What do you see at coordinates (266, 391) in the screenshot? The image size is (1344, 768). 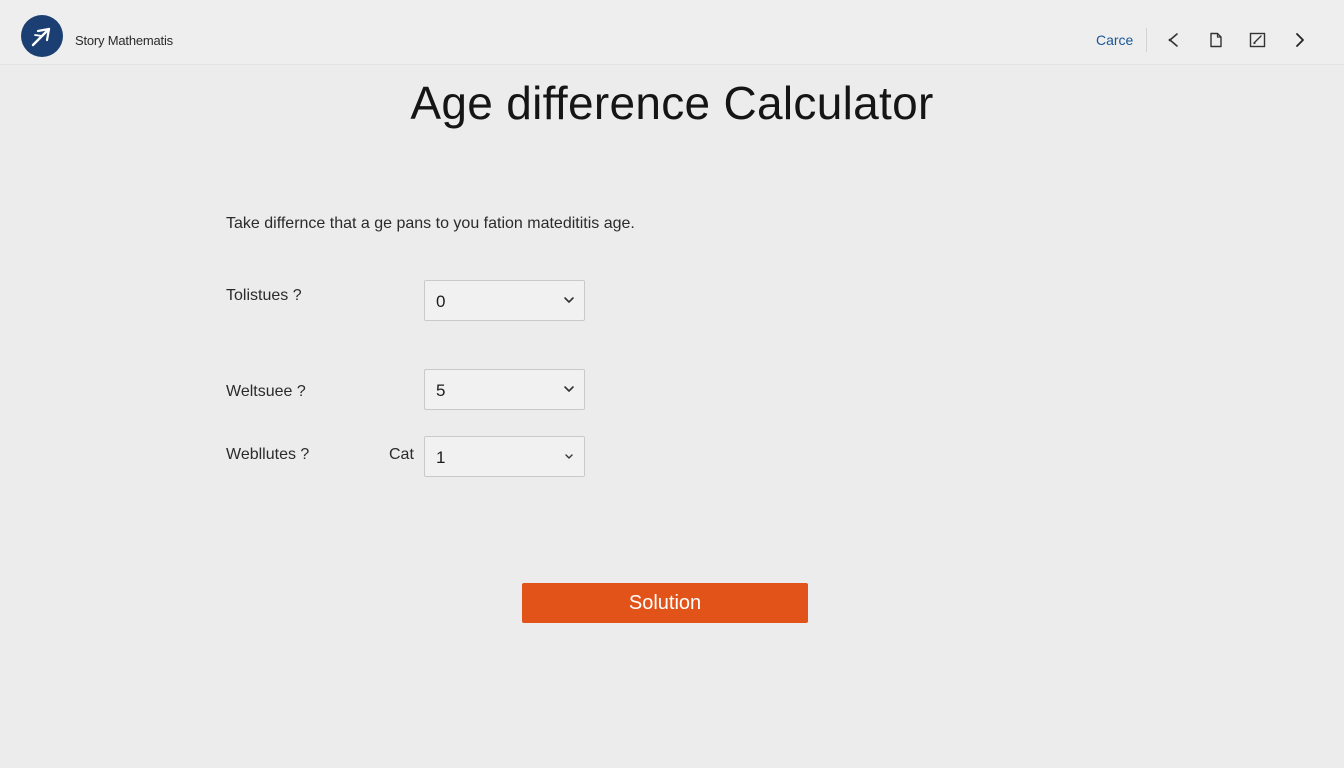 I see `field-label-2: Weltsuee ?` at bounding box center [266, 391].